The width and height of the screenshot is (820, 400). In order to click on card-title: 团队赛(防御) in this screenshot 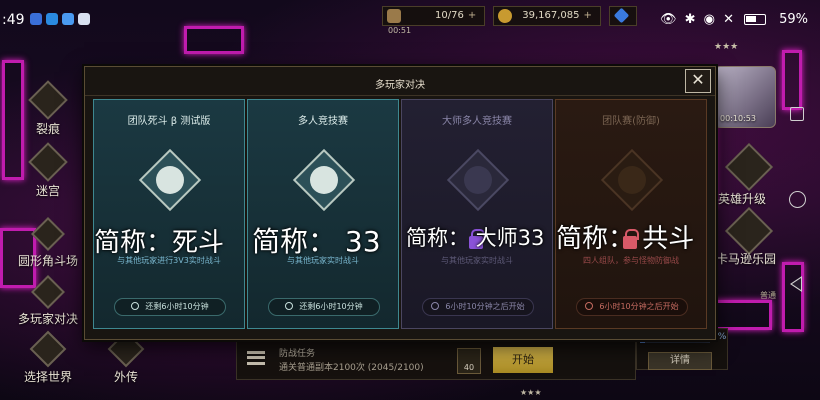, I will do `click(631, 121)`.